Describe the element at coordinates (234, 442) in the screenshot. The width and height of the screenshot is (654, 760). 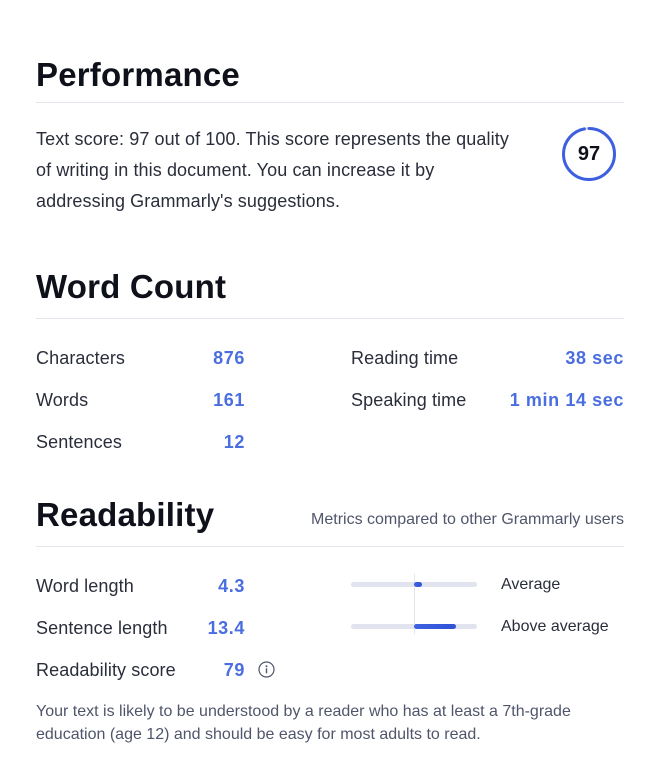
I see `sentences-value: 12` at that location.